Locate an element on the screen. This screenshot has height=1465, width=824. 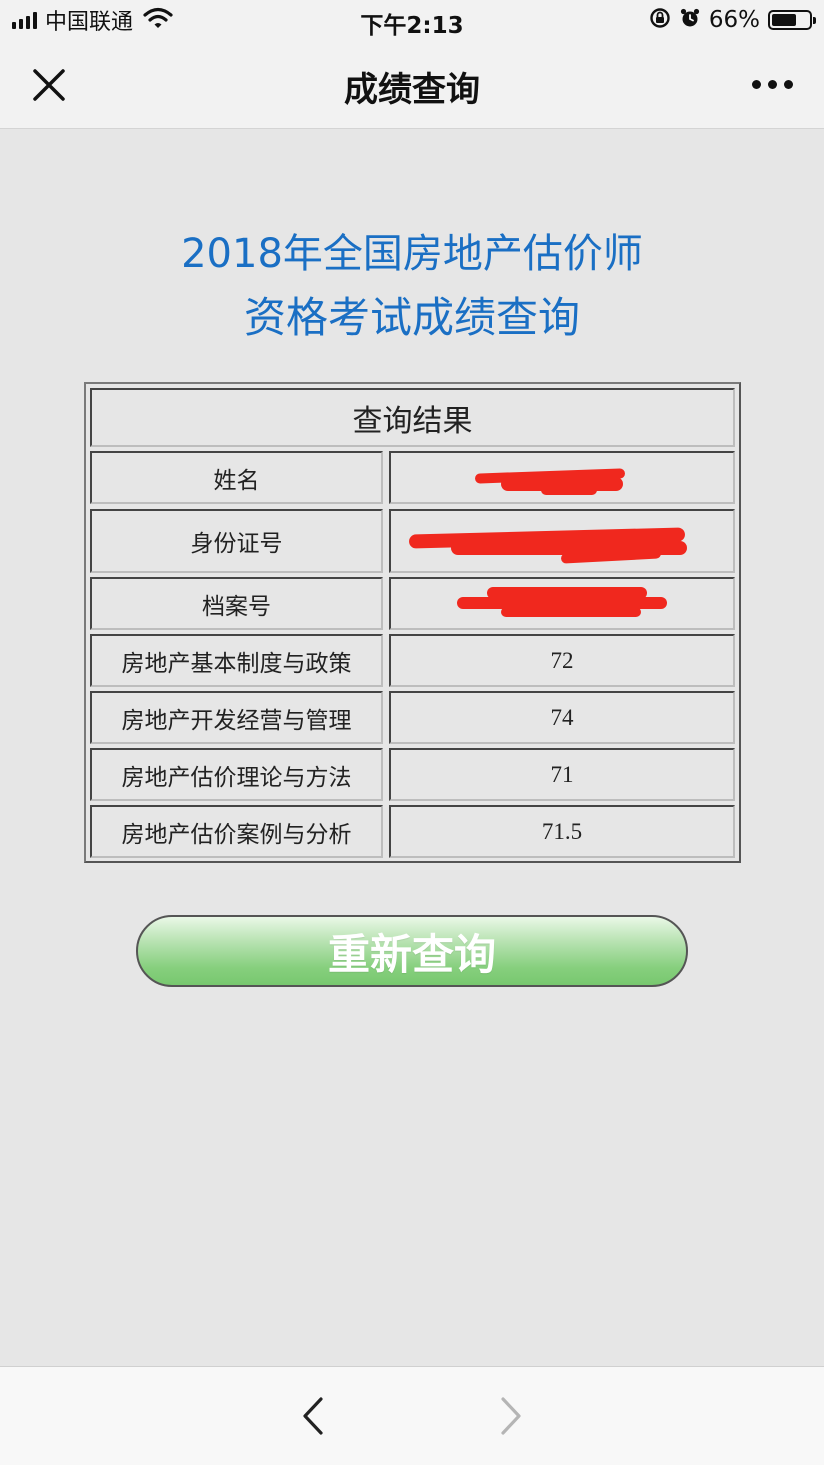
row-label-id: 身份证号 is located at coordinates (236, 541).